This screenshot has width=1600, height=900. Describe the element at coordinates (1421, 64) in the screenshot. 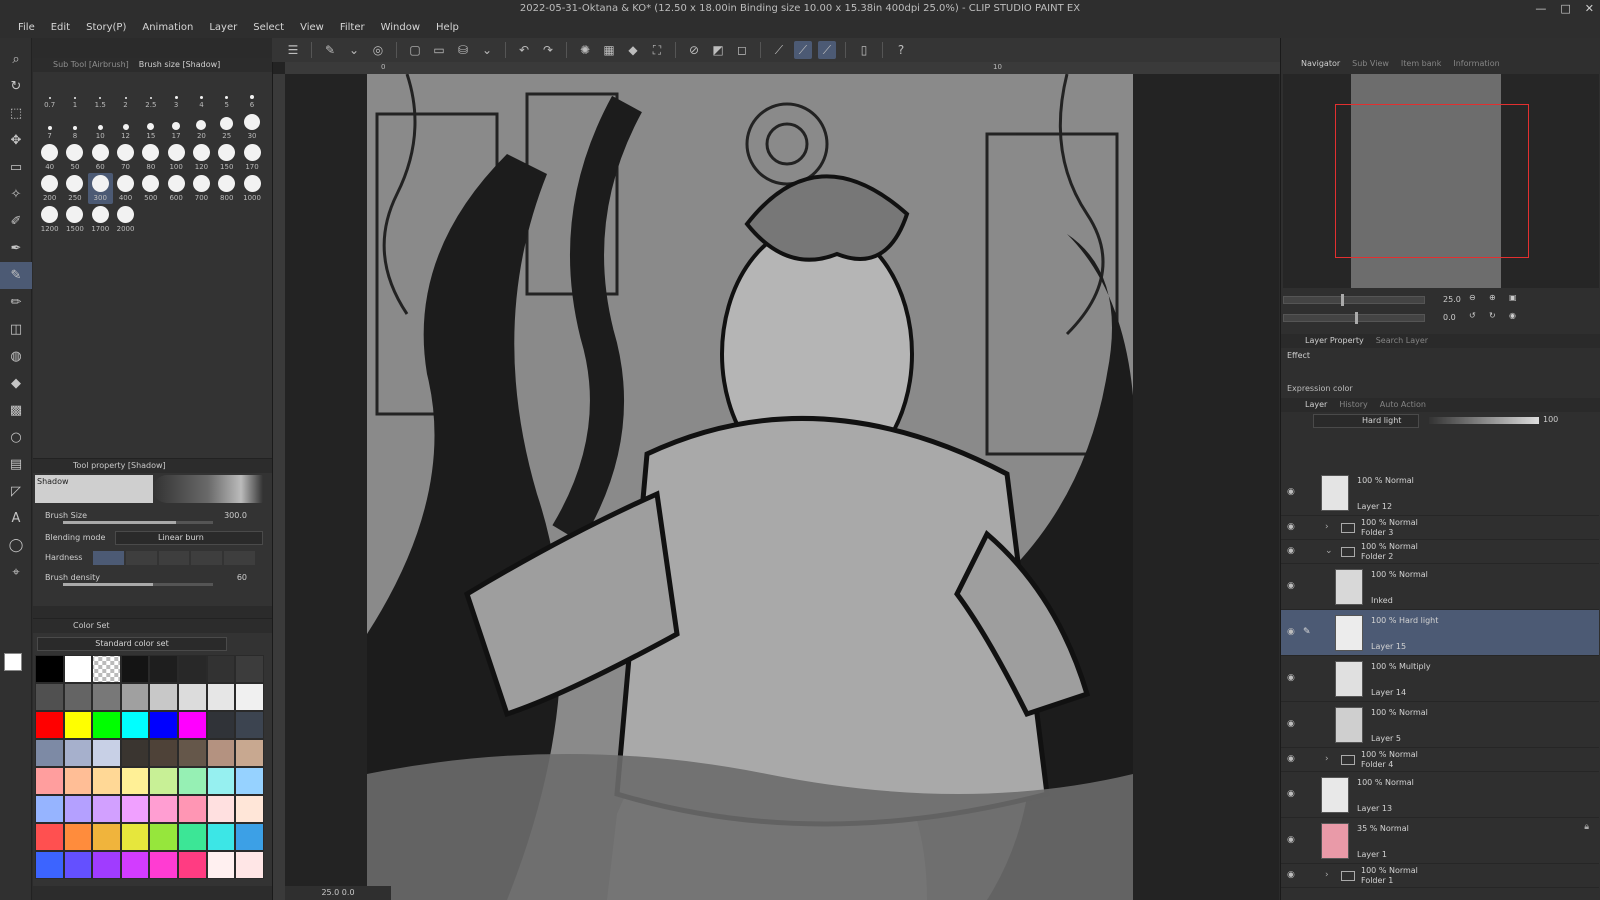

I see `tab-item-bank: Item bank` at that location.